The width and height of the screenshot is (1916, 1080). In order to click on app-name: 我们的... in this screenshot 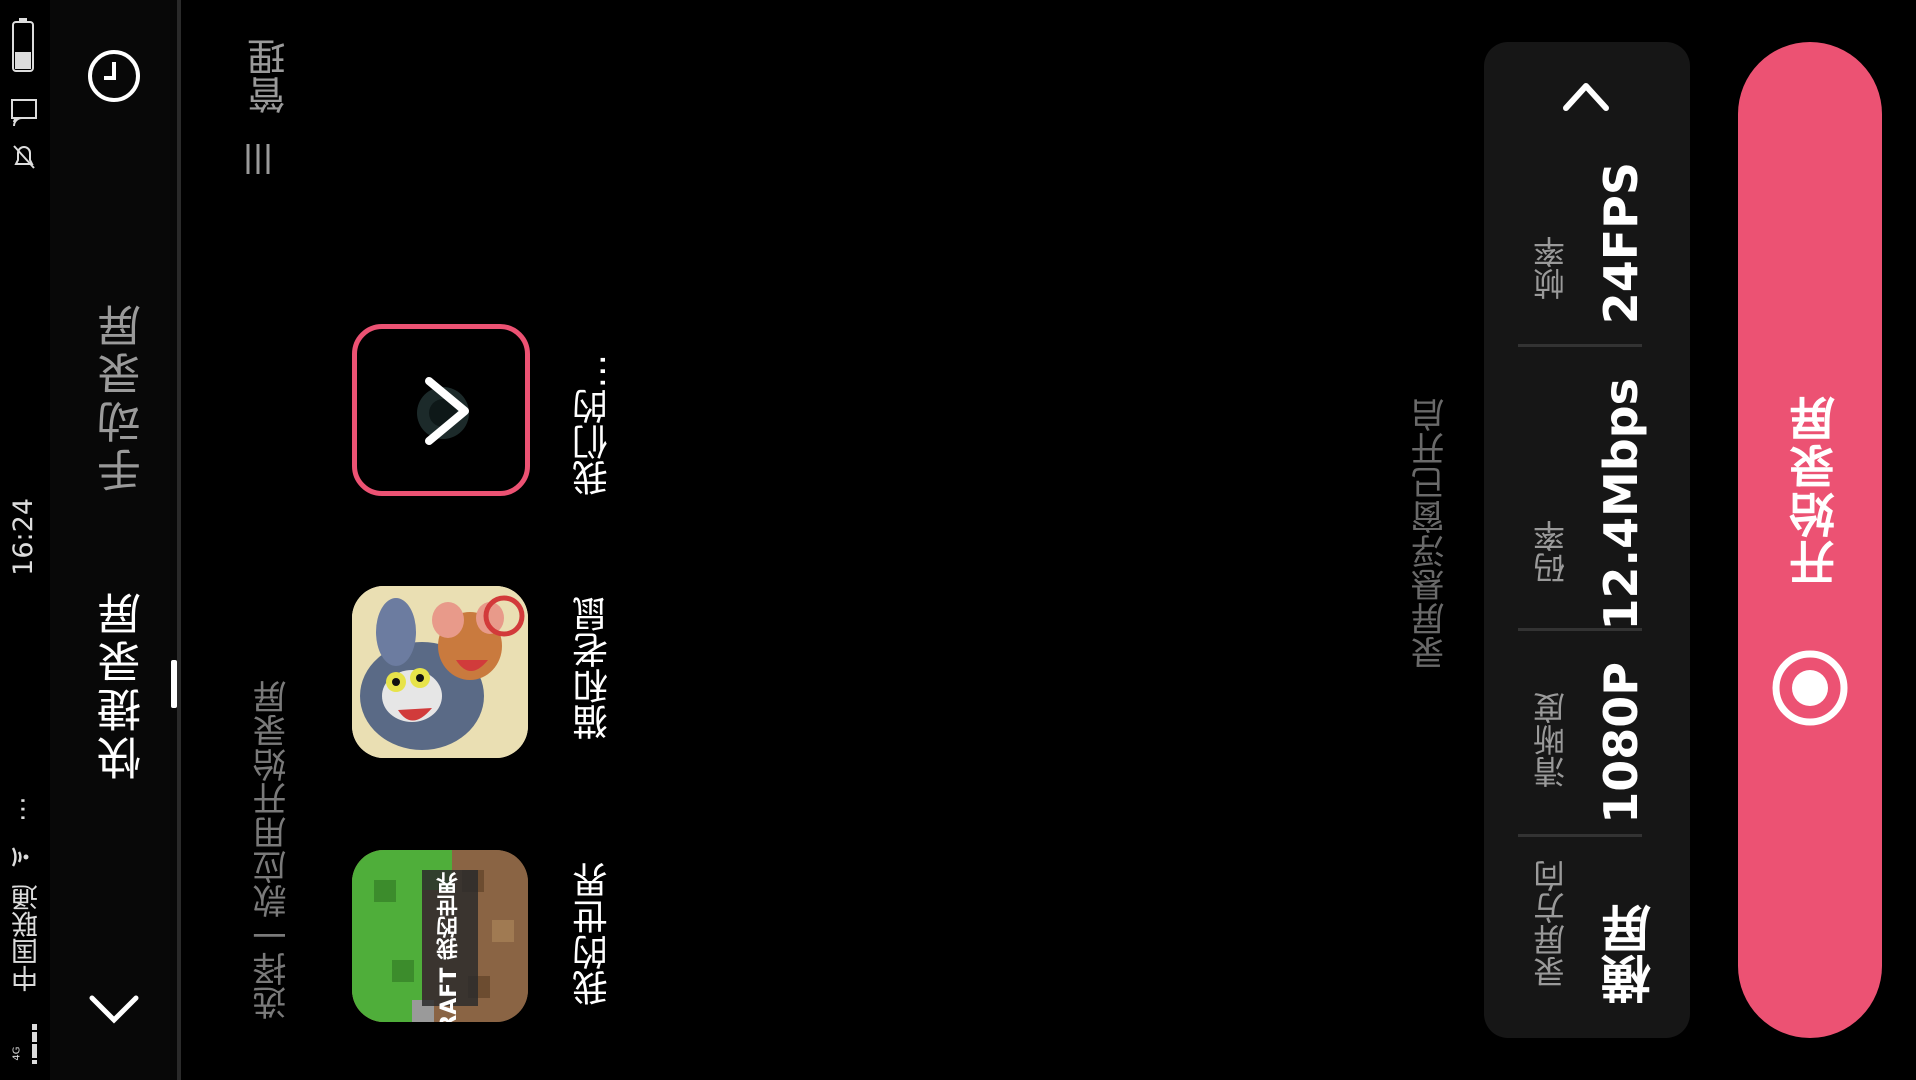, I will do `click(593, 425)`.